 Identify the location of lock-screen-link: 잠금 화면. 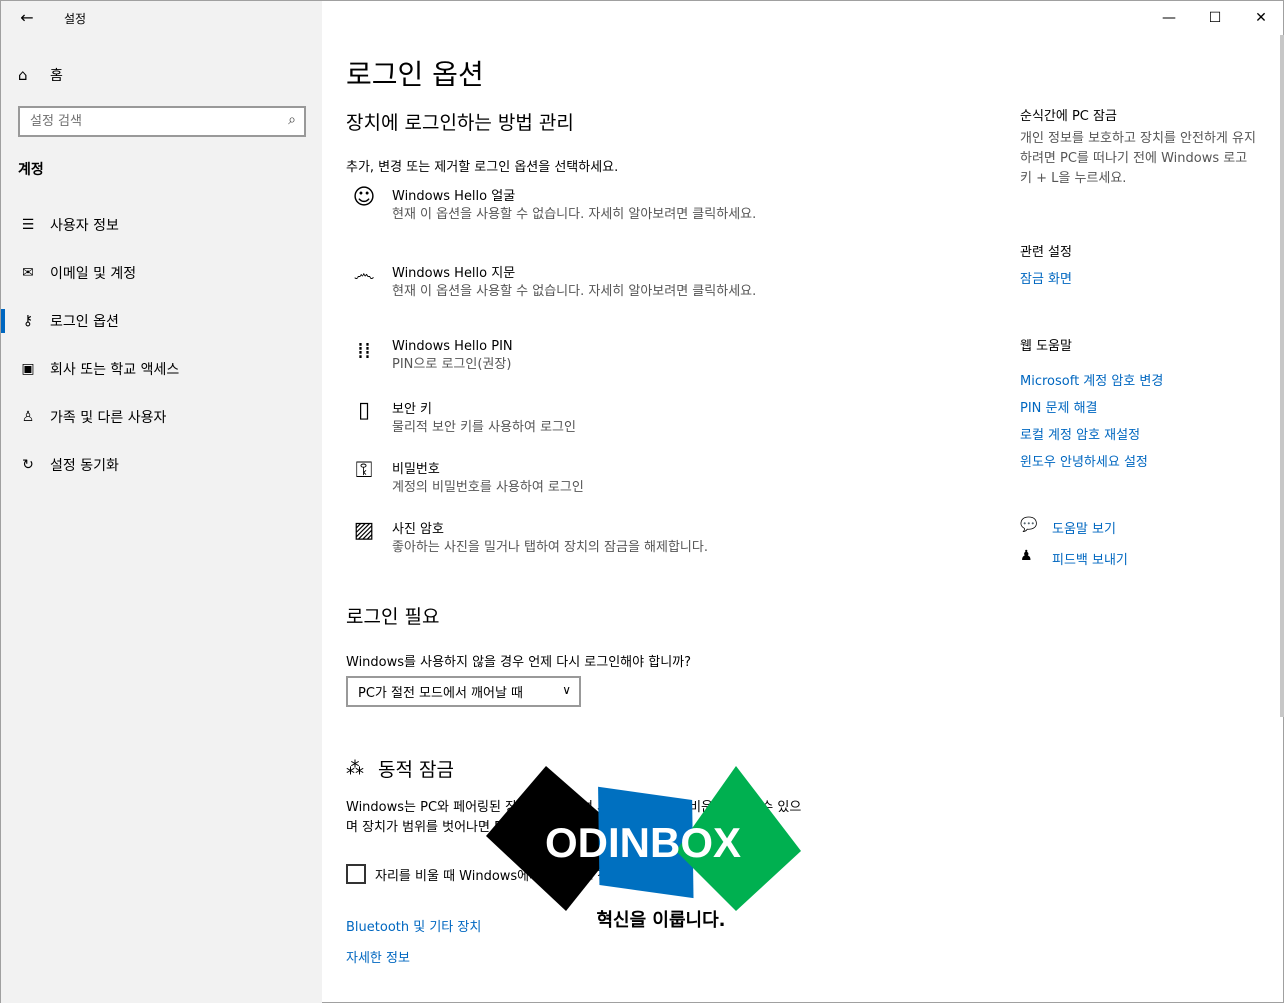
(1046, 277).